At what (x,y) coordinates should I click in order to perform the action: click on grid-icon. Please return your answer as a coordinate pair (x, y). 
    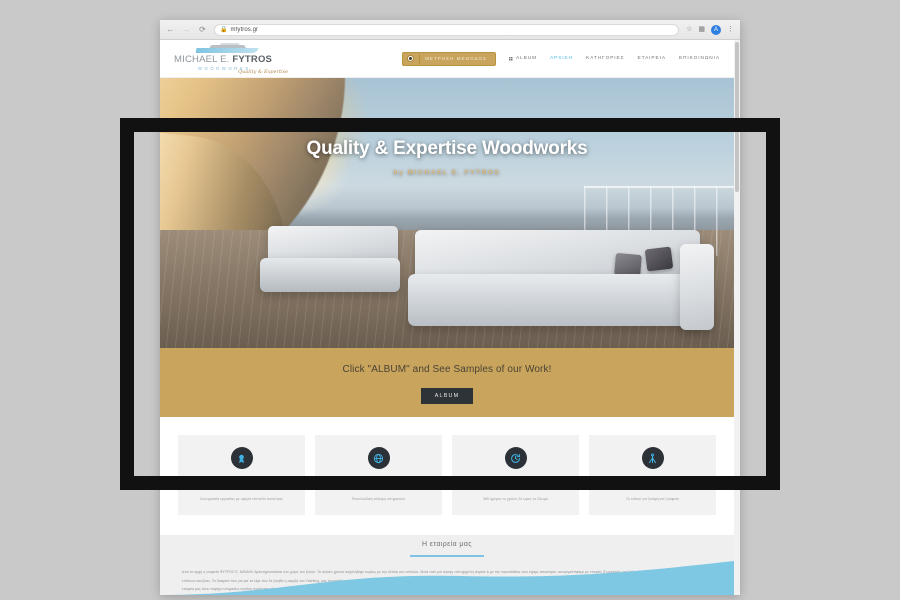
    Looking at the image, I should click on (510, 58).